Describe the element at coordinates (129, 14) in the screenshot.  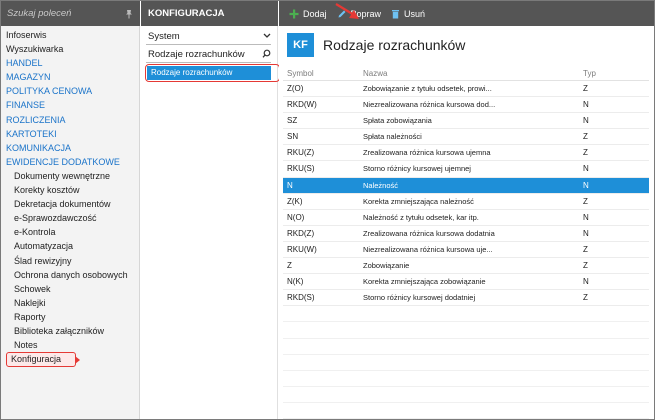
I see `pin-icon` at that location.